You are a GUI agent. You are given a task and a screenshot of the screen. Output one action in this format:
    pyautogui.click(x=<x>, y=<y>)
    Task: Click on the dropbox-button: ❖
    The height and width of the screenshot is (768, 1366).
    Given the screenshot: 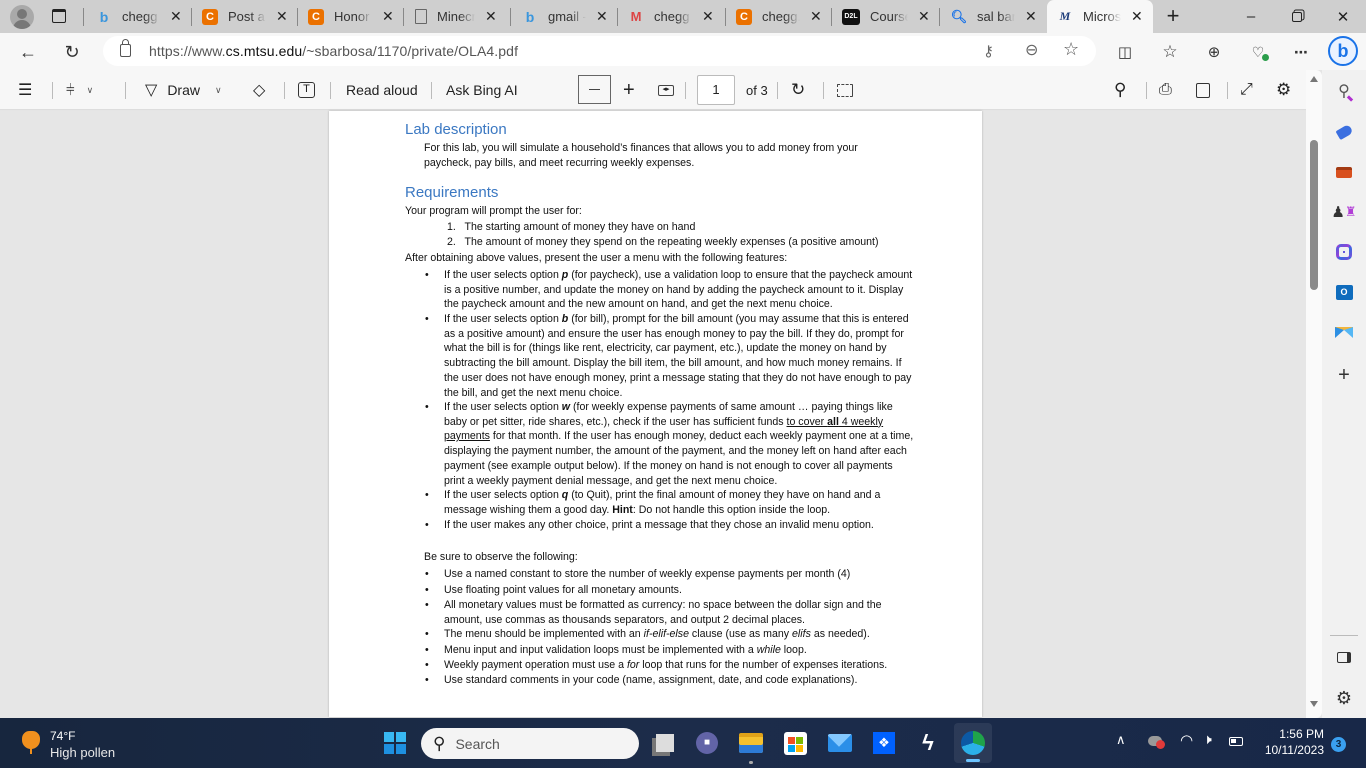 What is the action you would take?
    pyautogui.click(x=884, y=743)
    